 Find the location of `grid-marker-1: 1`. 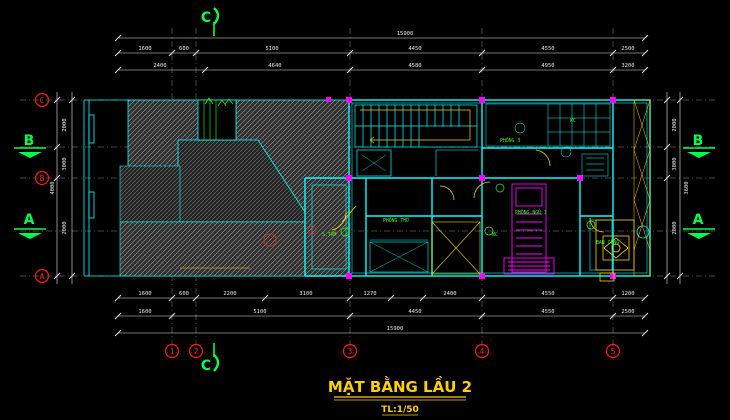

grid-marker-1: 1 is located at coordinates (172, 351).